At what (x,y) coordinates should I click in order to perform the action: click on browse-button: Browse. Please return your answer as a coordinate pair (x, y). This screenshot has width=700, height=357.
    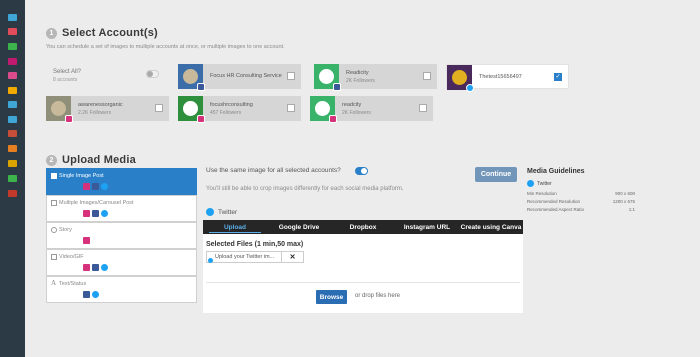
    Looking at the image, I should click on (331, 297).